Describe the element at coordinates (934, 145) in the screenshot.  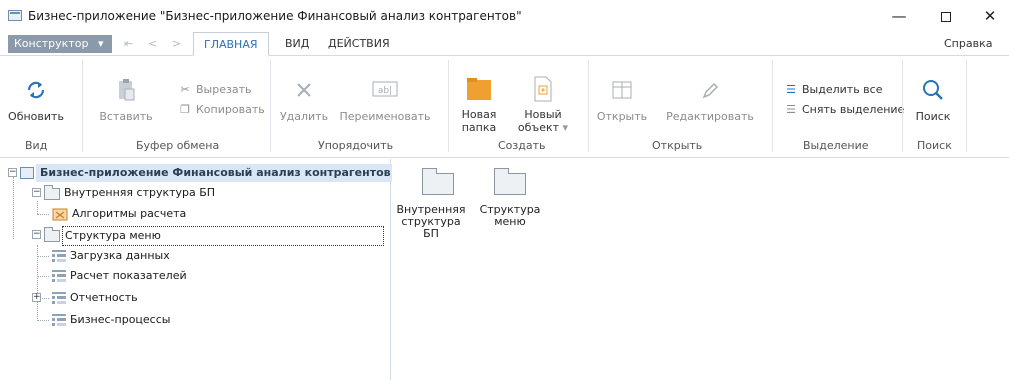
I see `group-label-search: Поиск` at that location.